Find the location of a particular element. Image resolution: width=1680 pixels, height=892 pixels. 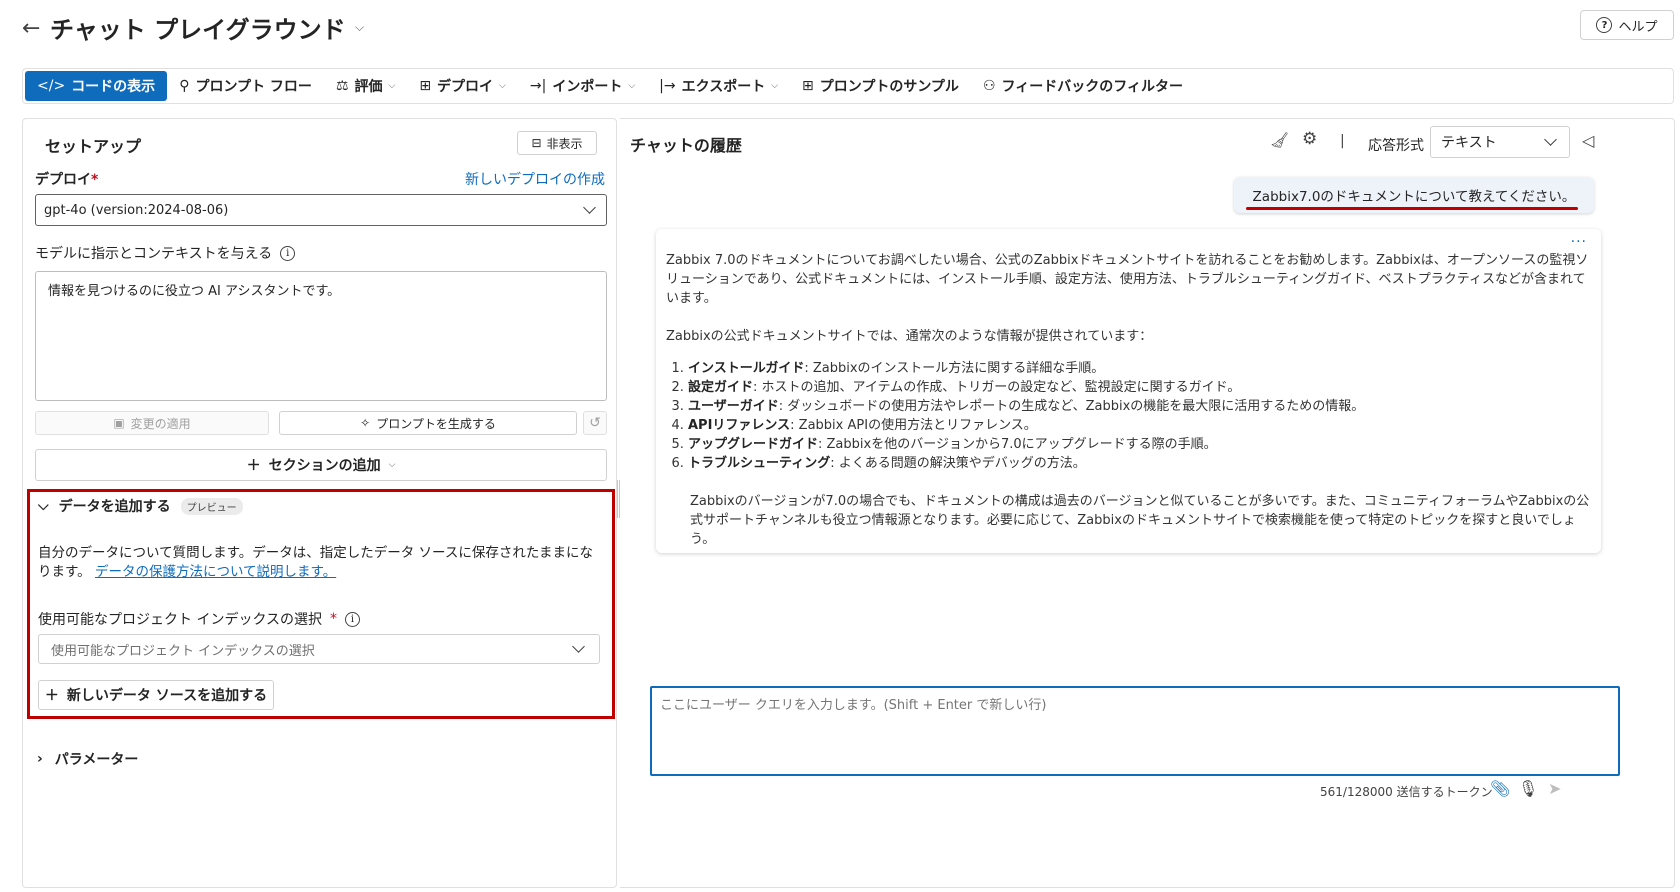

system-message-input: 情報を見つけるのに役立つ AI アシスタントです。 is located at coordinates (321, 336).